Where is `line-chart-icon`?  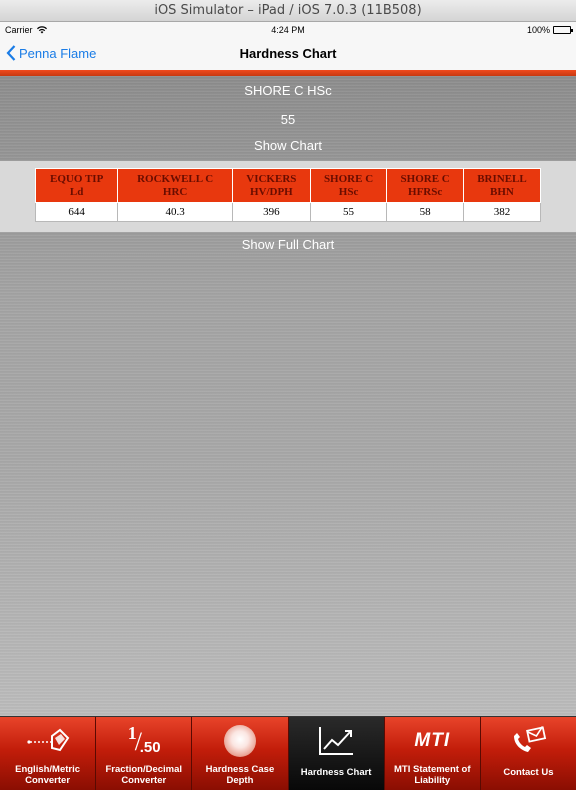 line-chart-icon is located at coordinates (336, 741).